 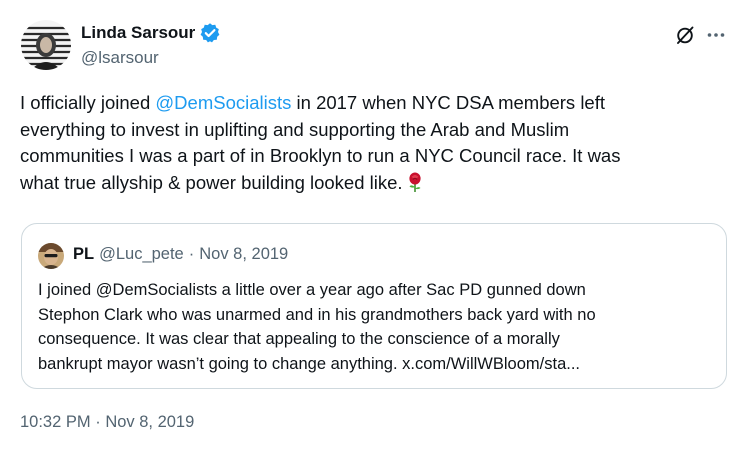 I want to click on tweet-text-segment: in 2017 when NYC DSA members left, so click(x=448, y=102).